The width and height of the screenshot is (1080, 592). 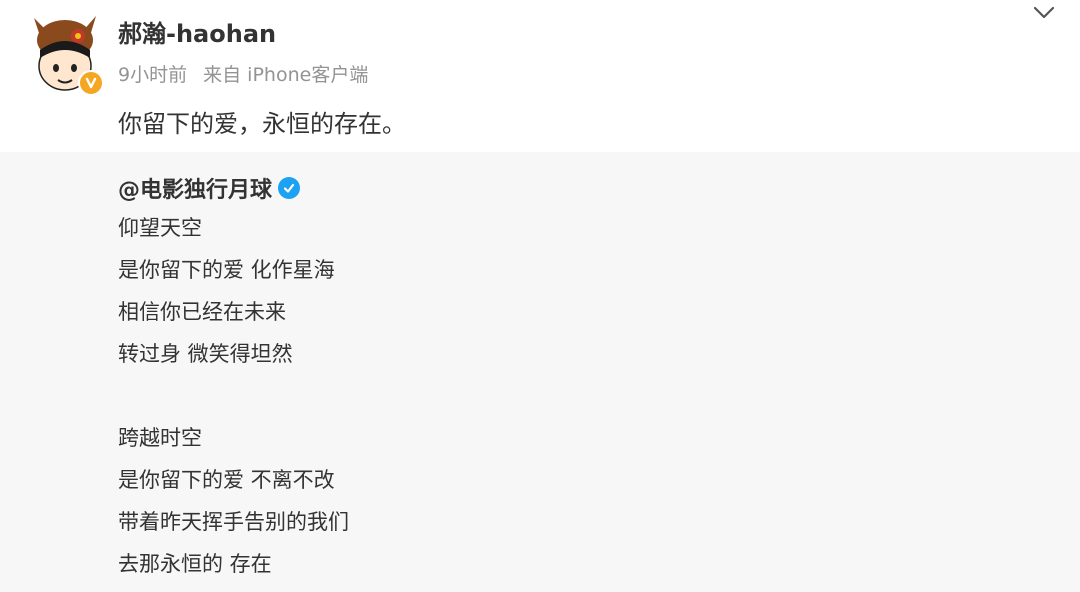 I want to click on verified-badge-icon, so click(x=91, y=83).